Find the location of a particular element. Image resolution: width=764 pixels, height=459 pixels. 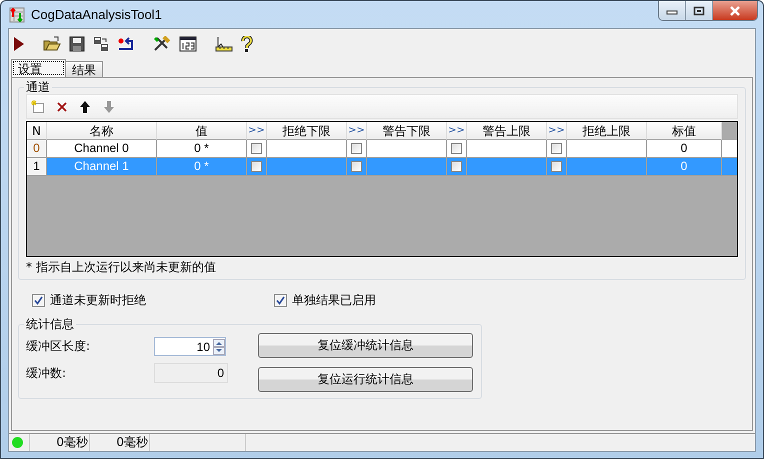

column-header: N is located at coordinates (37, 131).